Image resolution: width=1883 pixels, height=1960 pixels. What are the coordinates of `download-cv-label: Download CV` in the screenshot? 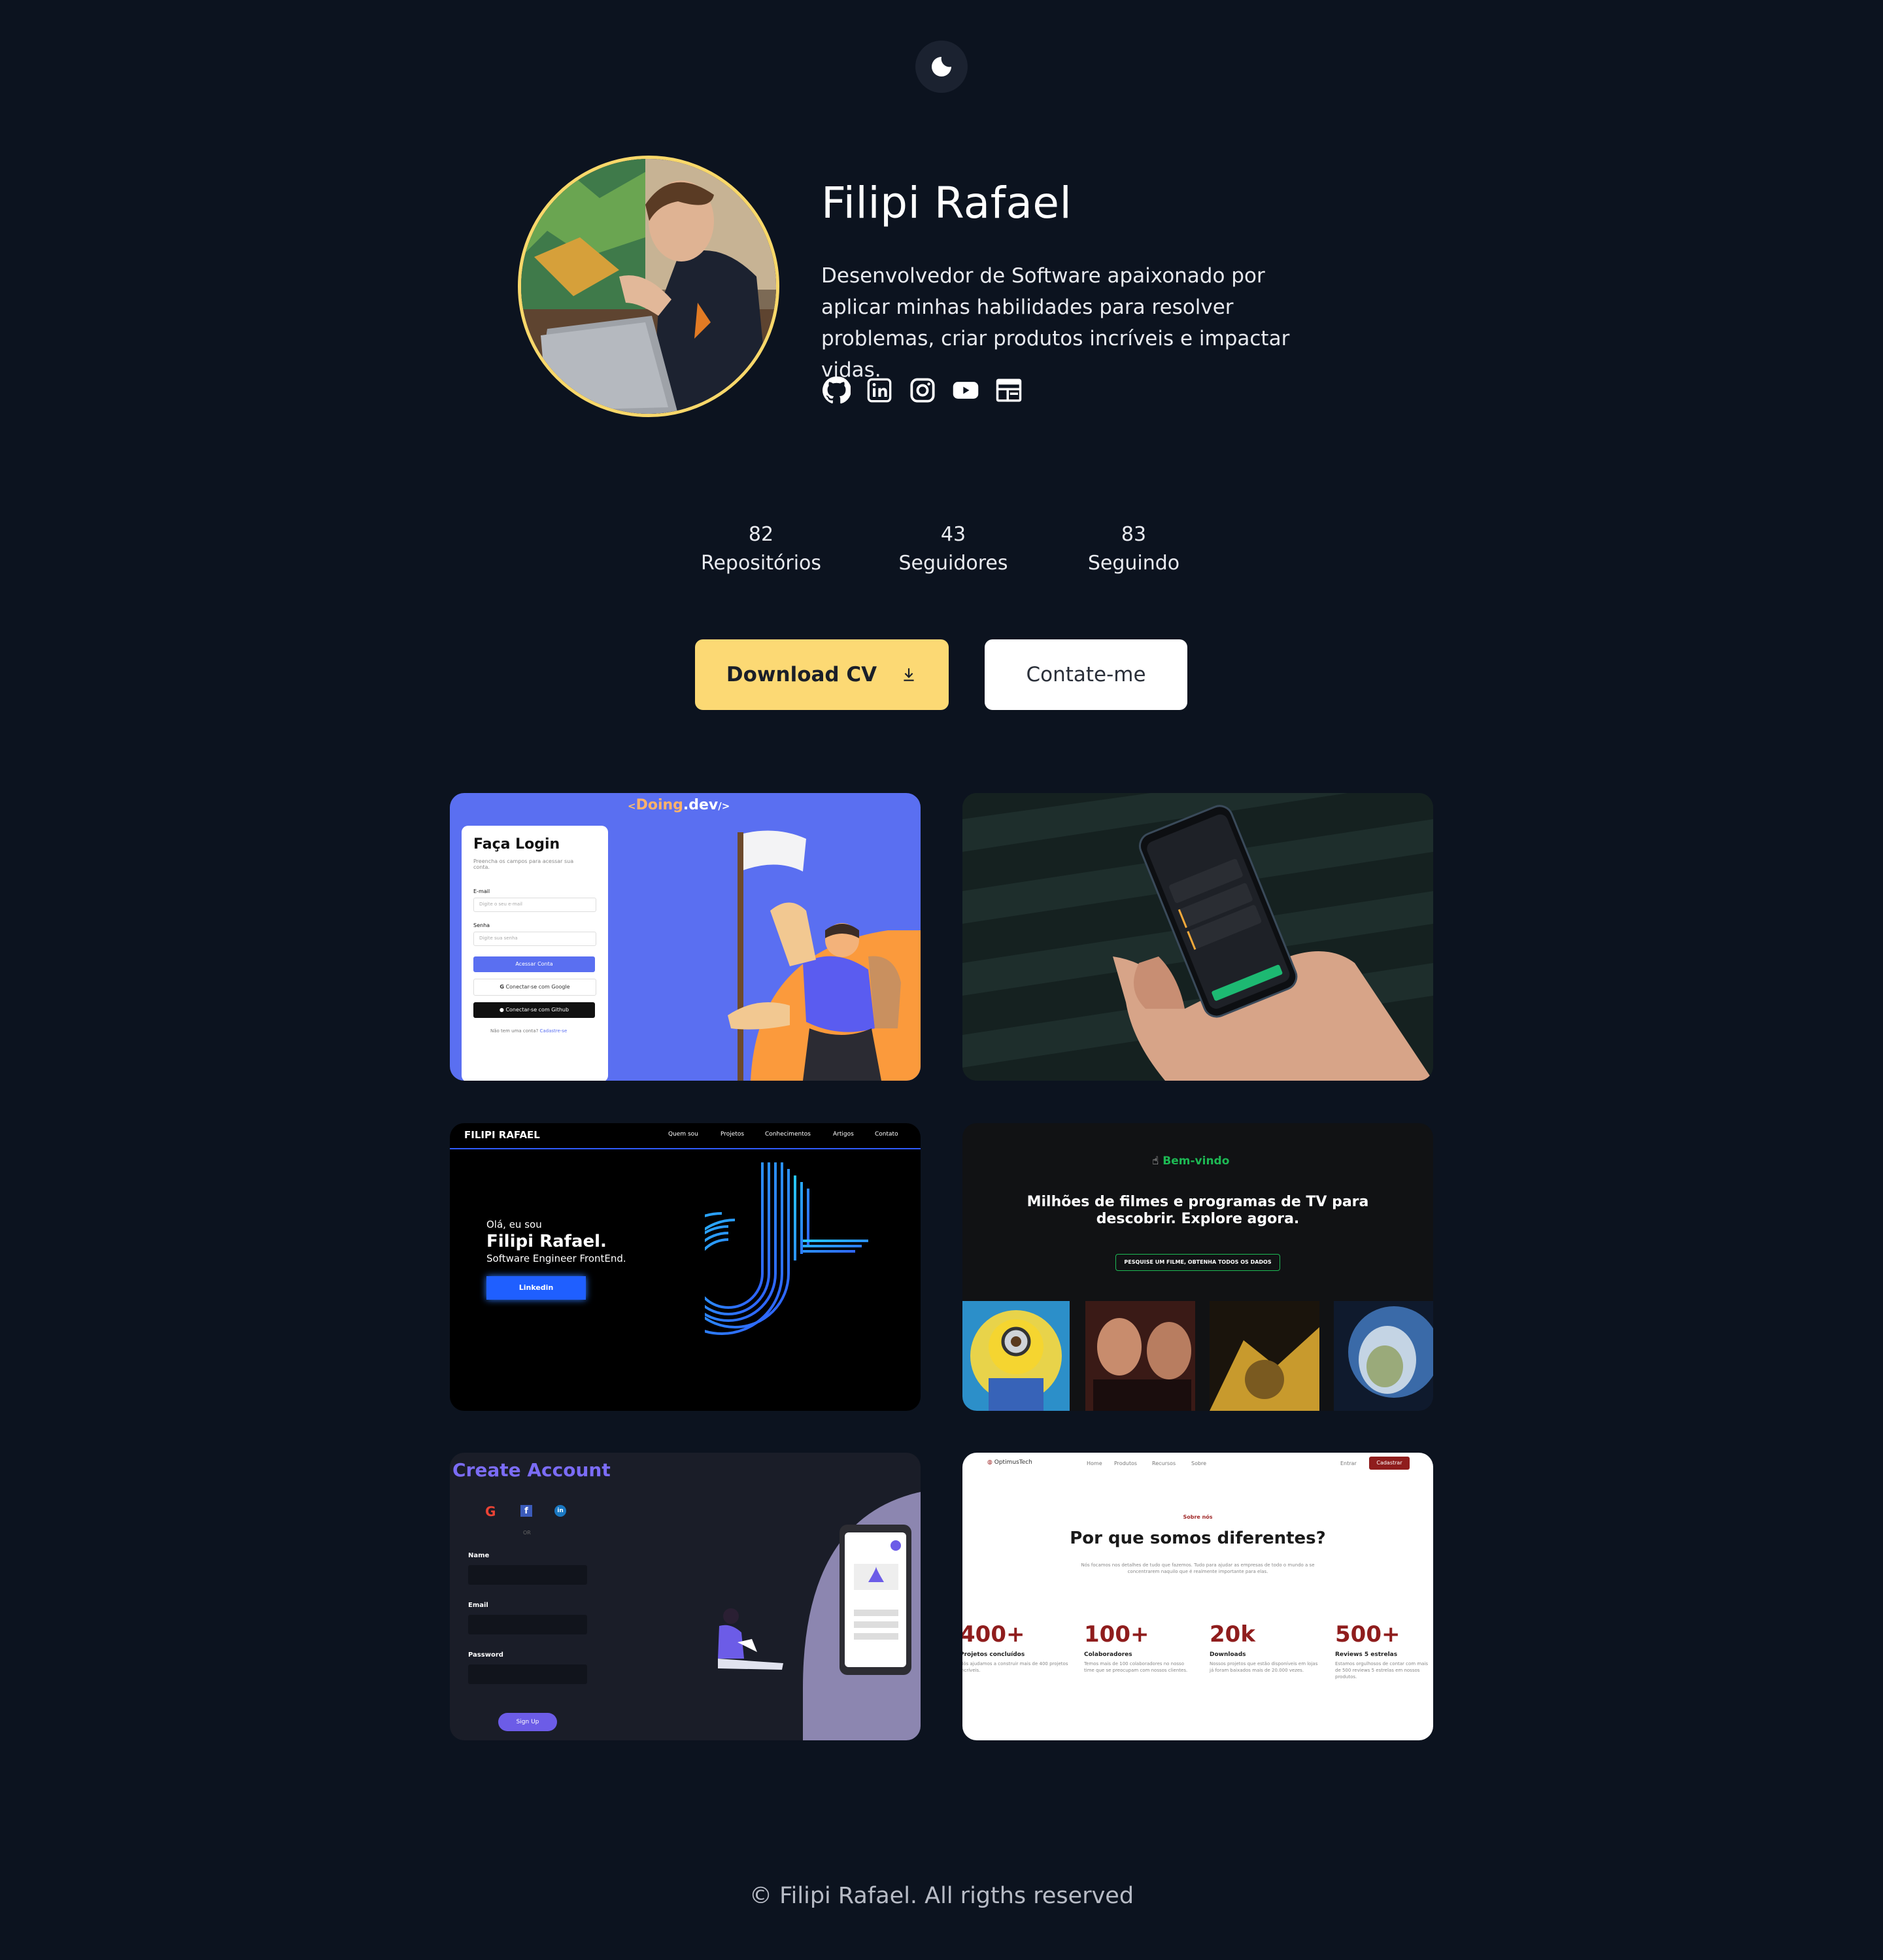 It's located at (801, 674).